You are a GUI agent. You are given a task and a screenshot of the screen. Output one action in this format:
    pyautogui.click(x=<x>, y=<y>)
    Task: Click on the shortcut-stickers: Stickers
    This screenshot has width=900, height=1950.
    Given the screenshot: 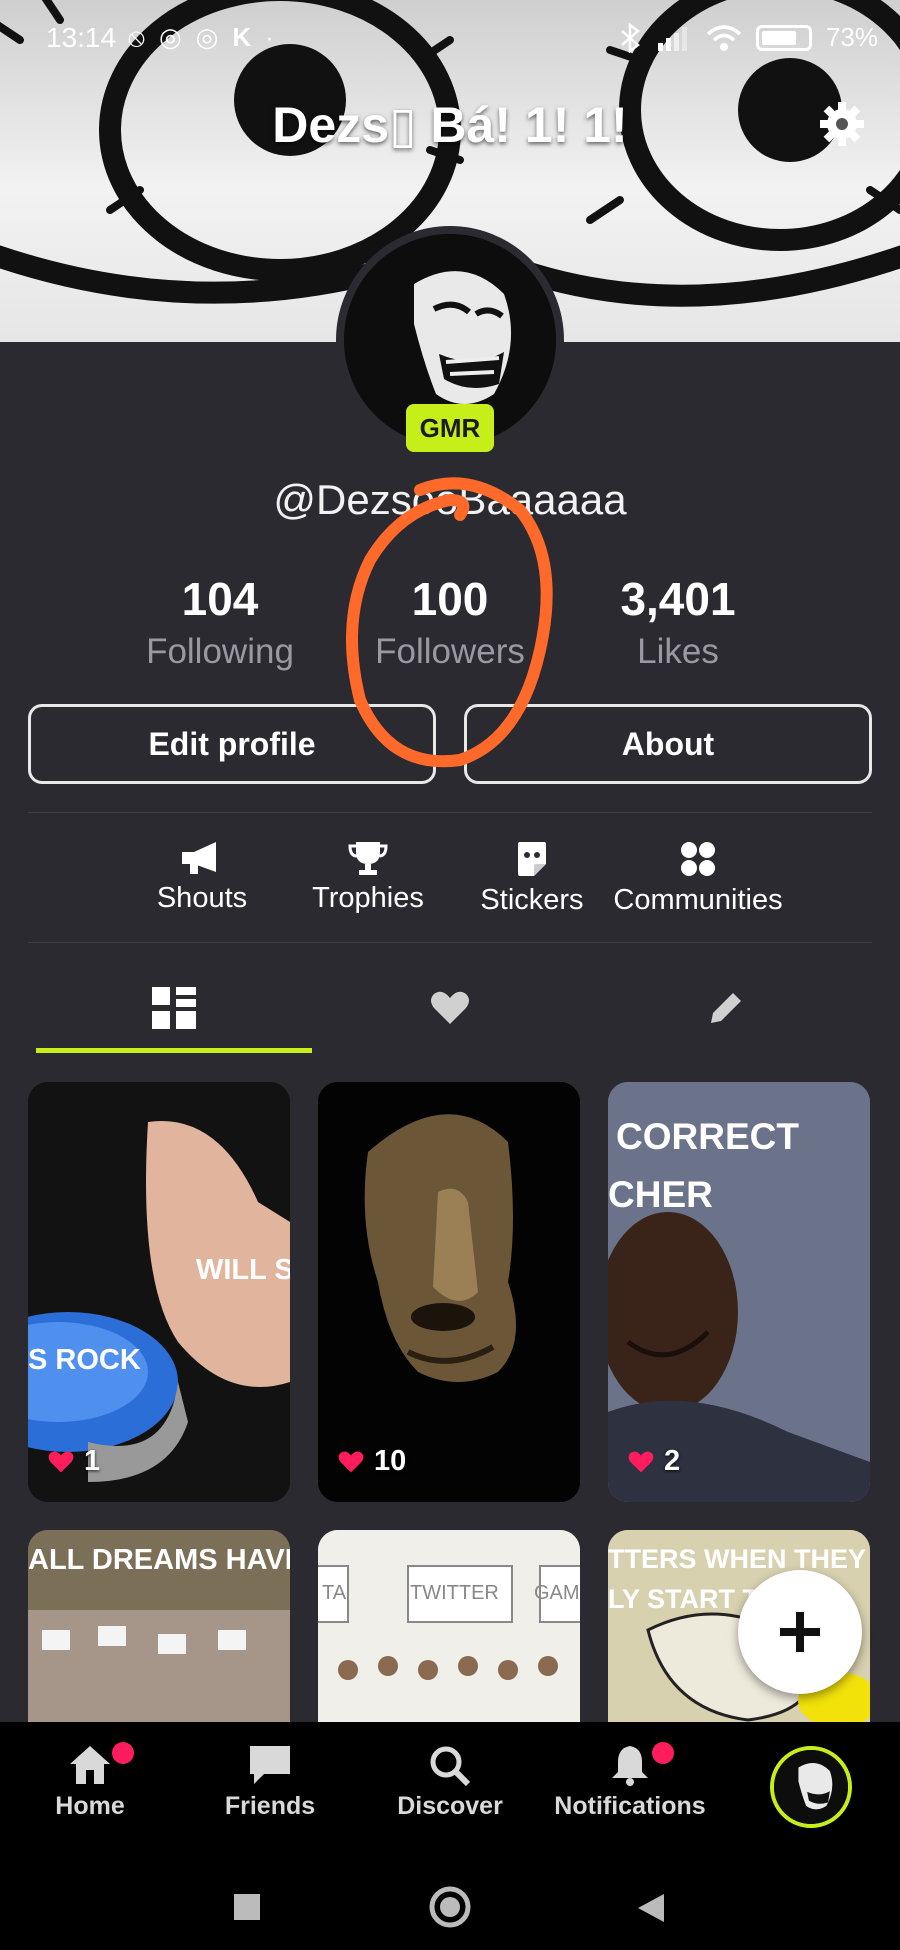 What is the action you would take?
    pyautogui.click(x=532, y=878)
    